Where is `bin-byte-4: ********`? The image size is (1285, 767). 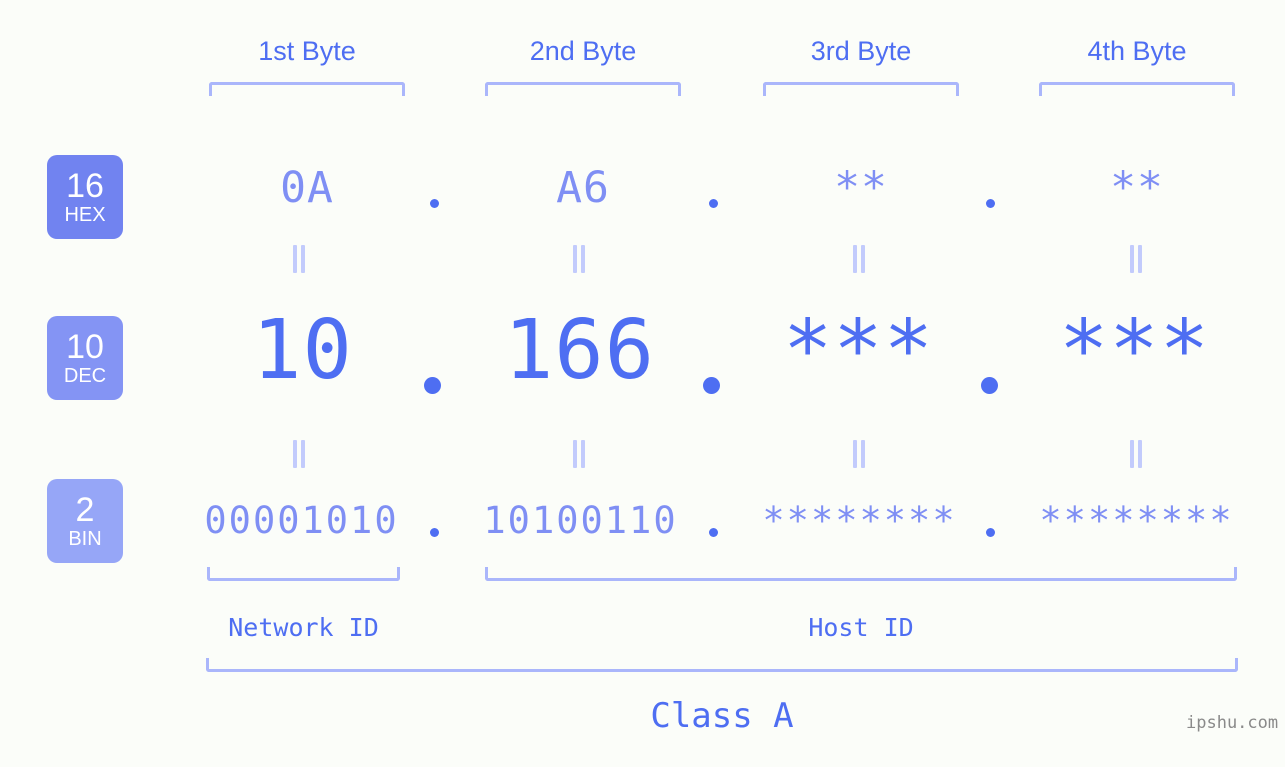
bin-byte-4: ******** is located at coordinates (1136, 520).